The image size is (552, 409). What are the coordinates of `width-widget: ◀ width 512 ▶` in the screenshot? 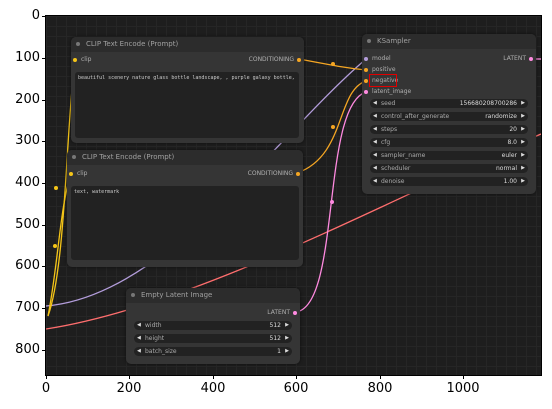 It's located at (213, 325).